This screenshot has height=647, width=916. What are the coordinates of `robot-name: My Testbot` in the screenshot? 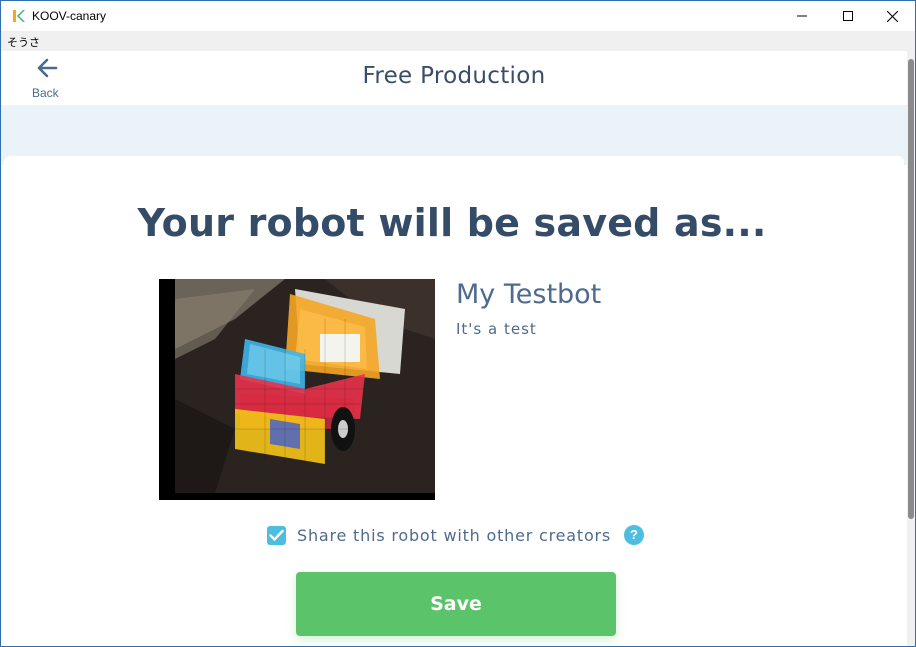 It's located at (529, 294).